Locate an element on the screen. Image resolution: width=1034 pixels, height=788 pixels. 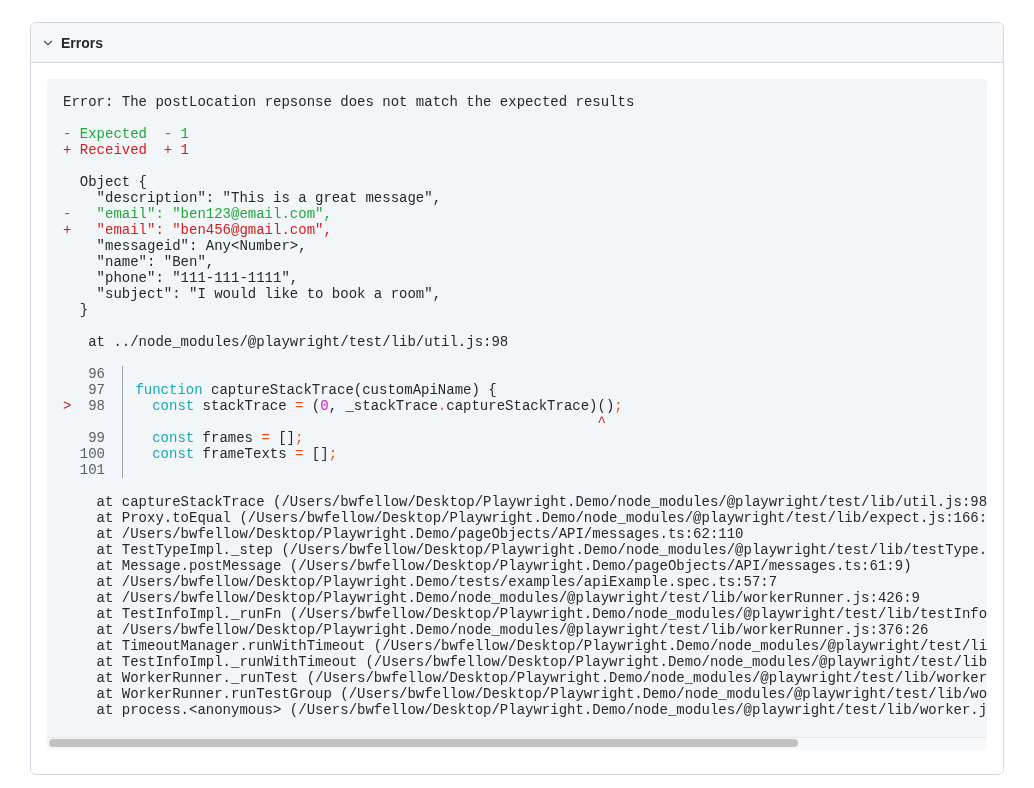
diff-line: "description": "This is a great message", is located at coordinates (269, 198).